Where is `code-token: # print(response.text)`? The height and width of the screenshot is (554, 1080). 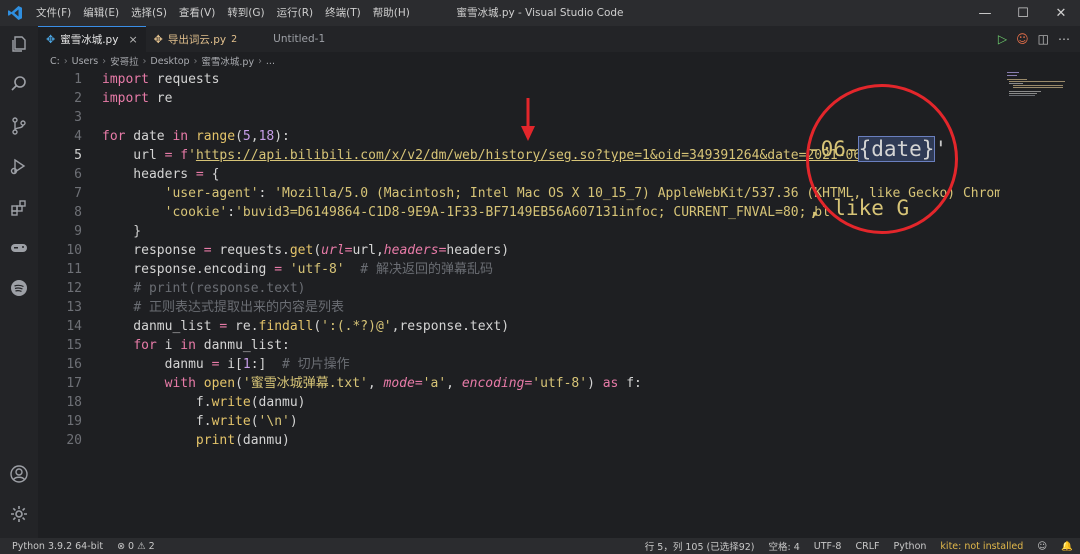 code-token: # print(response.text) is located at coordinates (219, 288).